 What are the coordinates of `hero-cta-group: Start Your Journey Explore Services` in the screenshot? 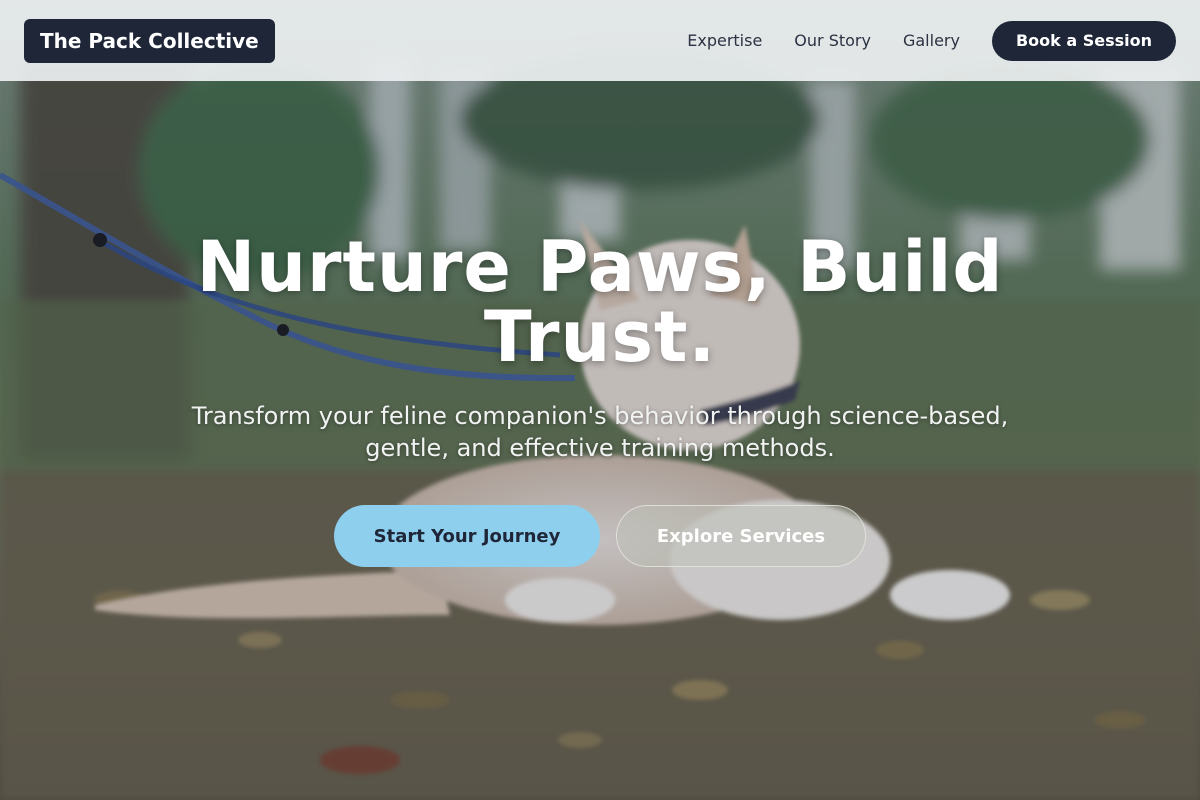 It's located at (600, 536).